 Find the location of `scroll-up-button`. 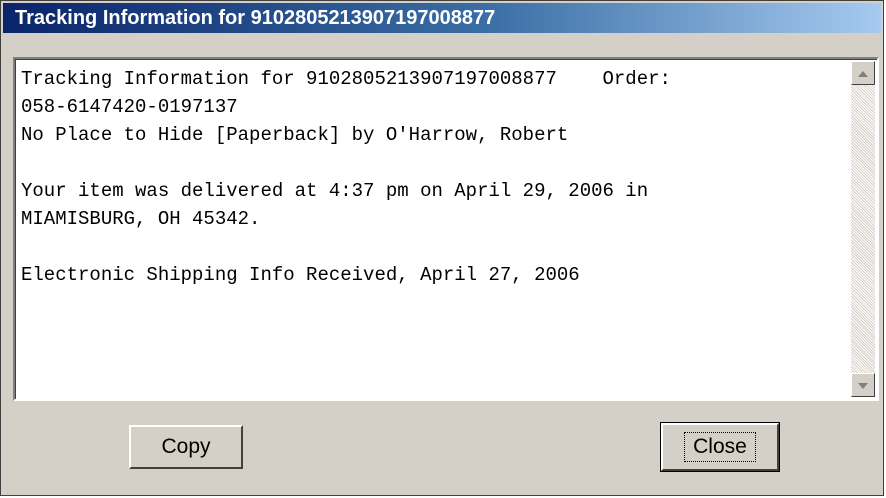

scroll-up-button is located at coordinates (863, 73).